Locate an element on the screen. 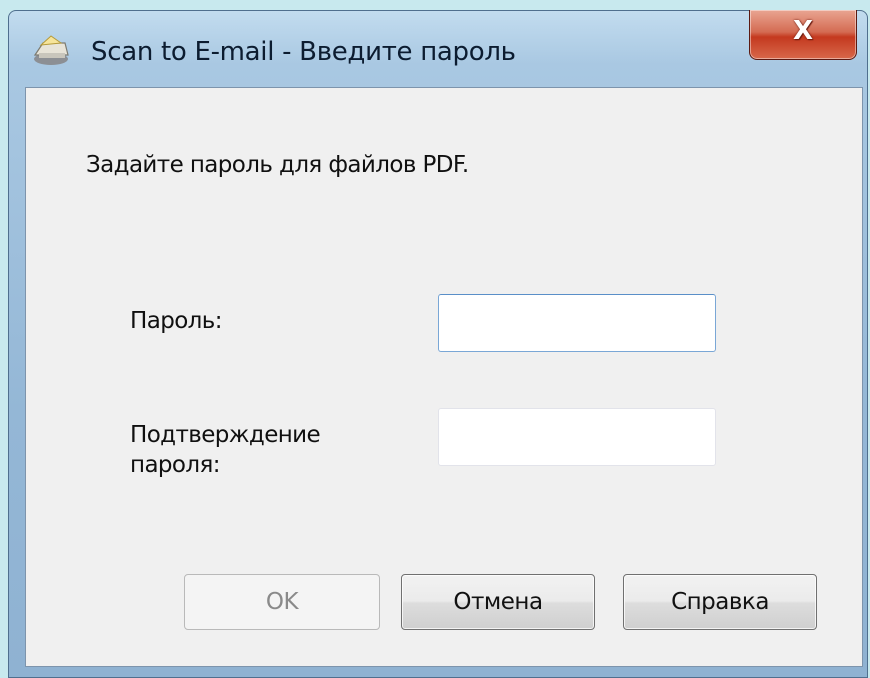 This screenshot has width=870, height=678. confirm-label-line1: Подтверждение is located at coordinates (225, 435).